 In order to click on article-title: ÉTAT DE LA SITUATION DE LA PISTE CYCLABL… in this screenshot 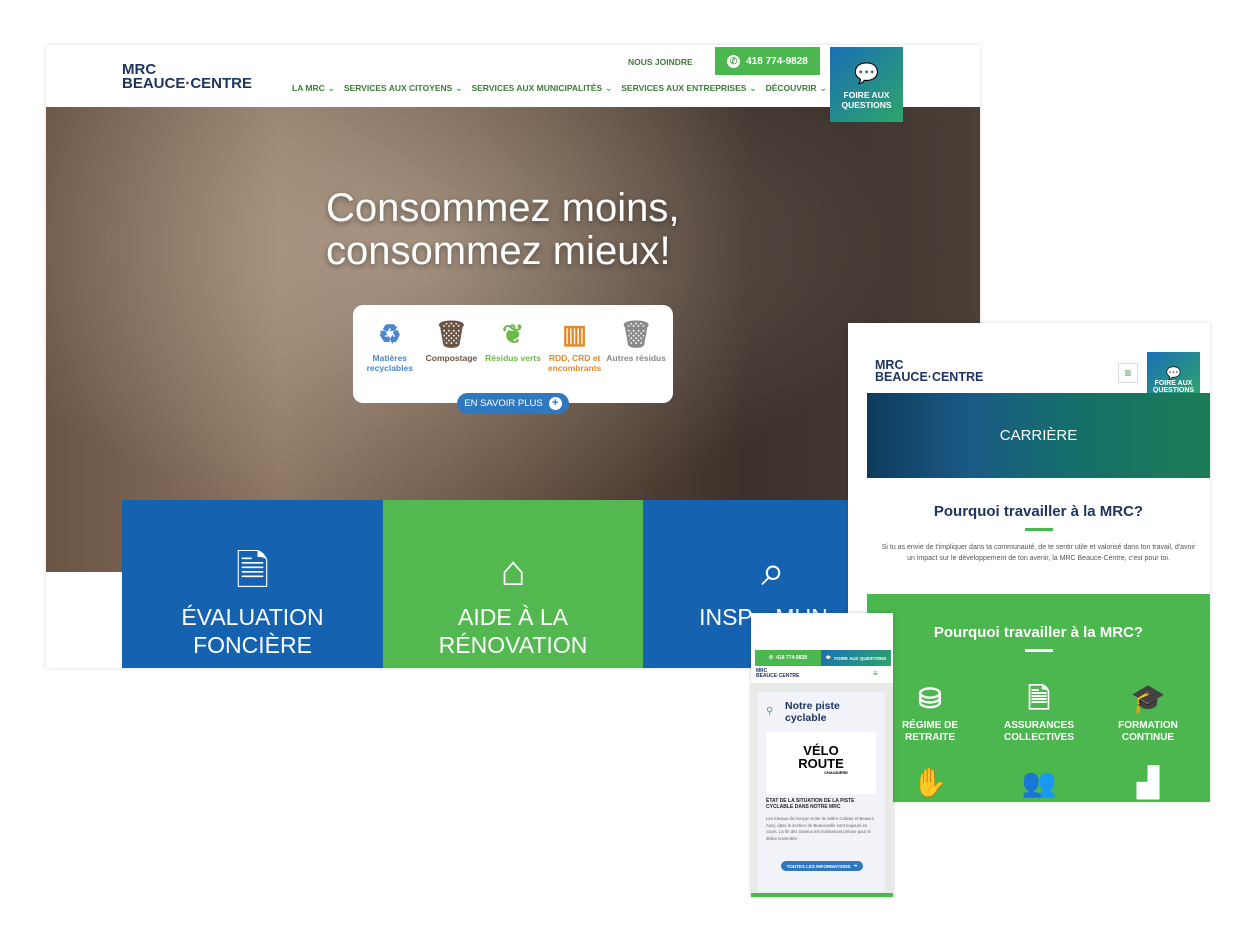, I will do `click(810, 804)`.